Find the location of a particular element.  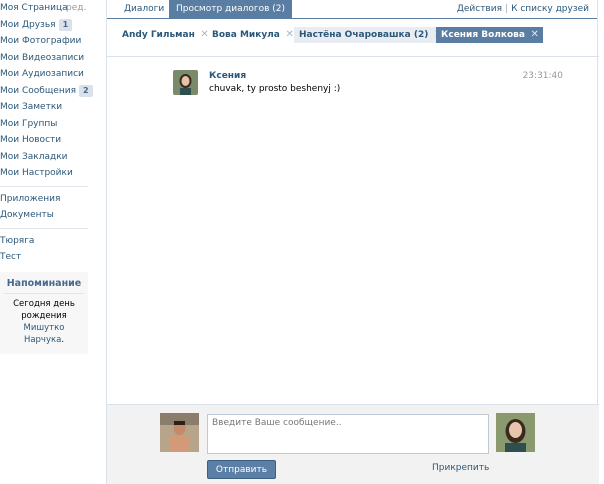

sidebar-item-notes: Мои Заметки is located at coordinates (44, 107).